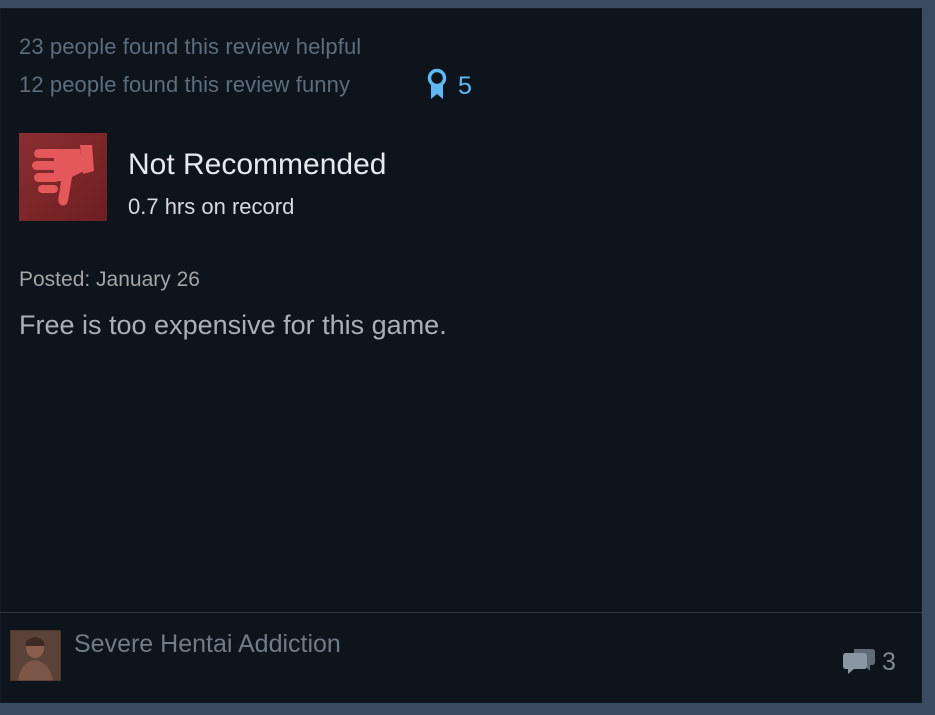 This screenshot has width=935, height=715. I want to click on thumbs-down-badge, so click(63, 177).